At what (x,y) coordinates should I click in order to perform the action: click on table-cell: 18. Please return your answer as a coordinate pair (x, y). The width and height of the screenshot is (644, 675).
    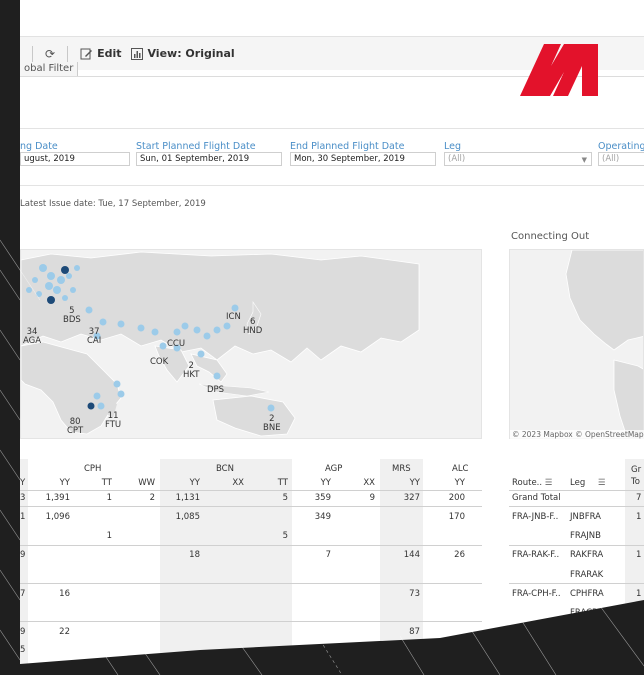
    Looking at the image, I should click on (194, 555).